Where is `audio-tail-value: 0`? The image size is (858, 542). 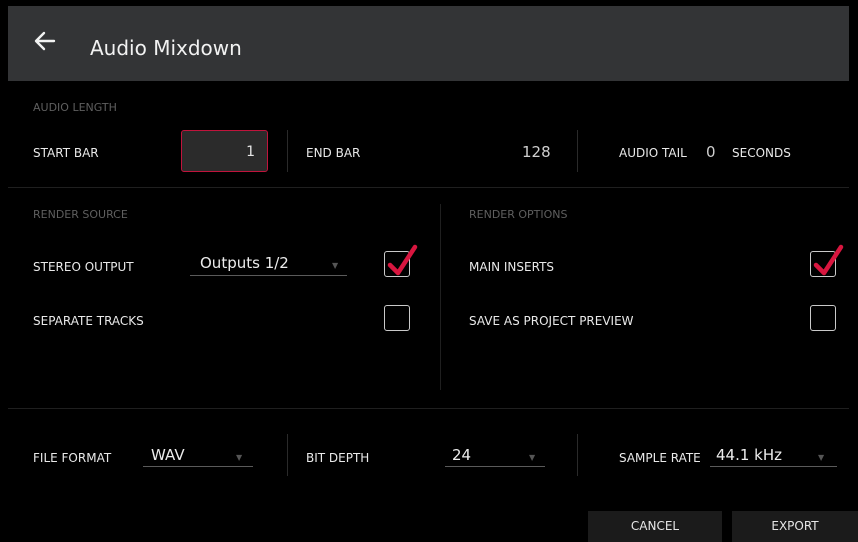 audio-tail-value: 0 is located at coordinates (711, 152).